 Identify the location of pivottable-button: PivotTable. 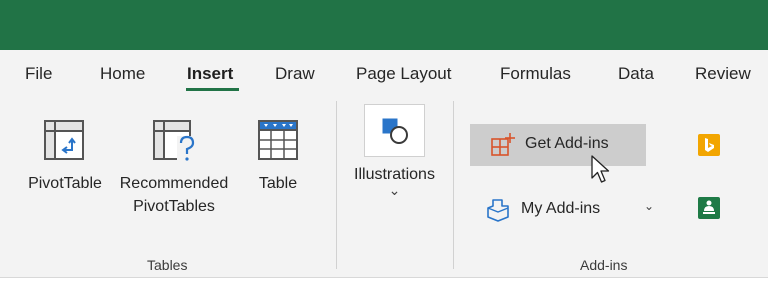
(65, 155).